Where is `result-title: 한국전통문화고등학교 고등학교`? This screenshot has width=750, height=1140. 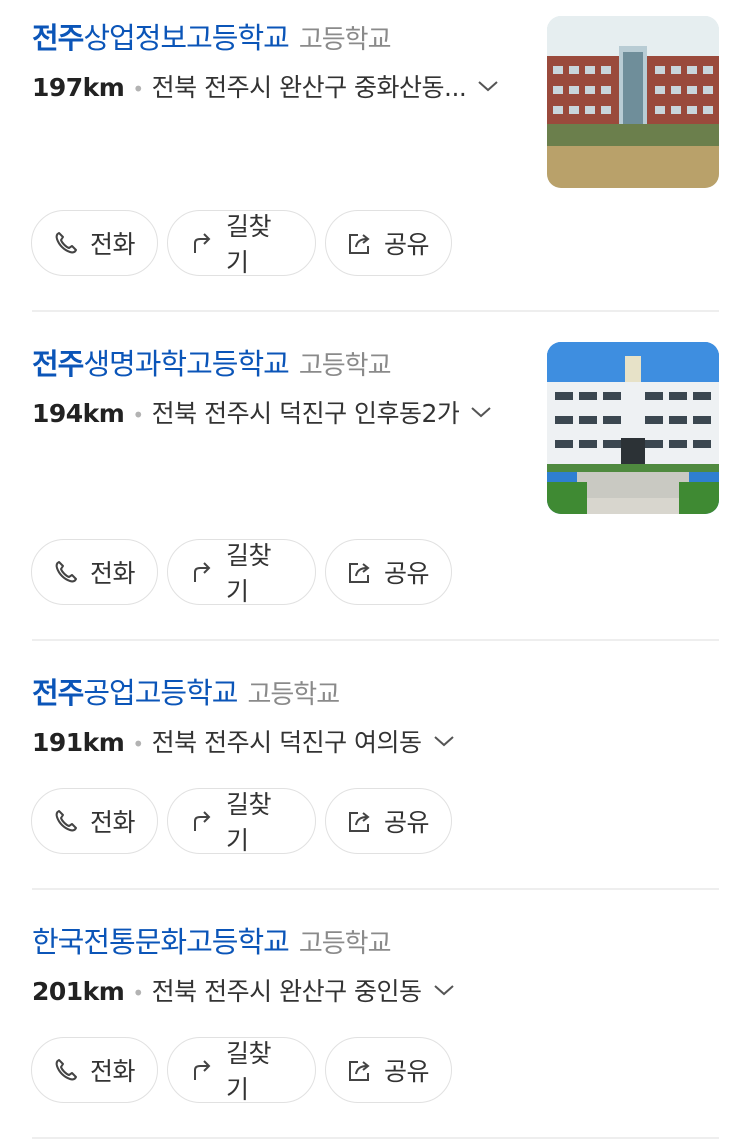
result-title: 한국전통문화고등학교 고등학교 is located at coordinates (211, 942).